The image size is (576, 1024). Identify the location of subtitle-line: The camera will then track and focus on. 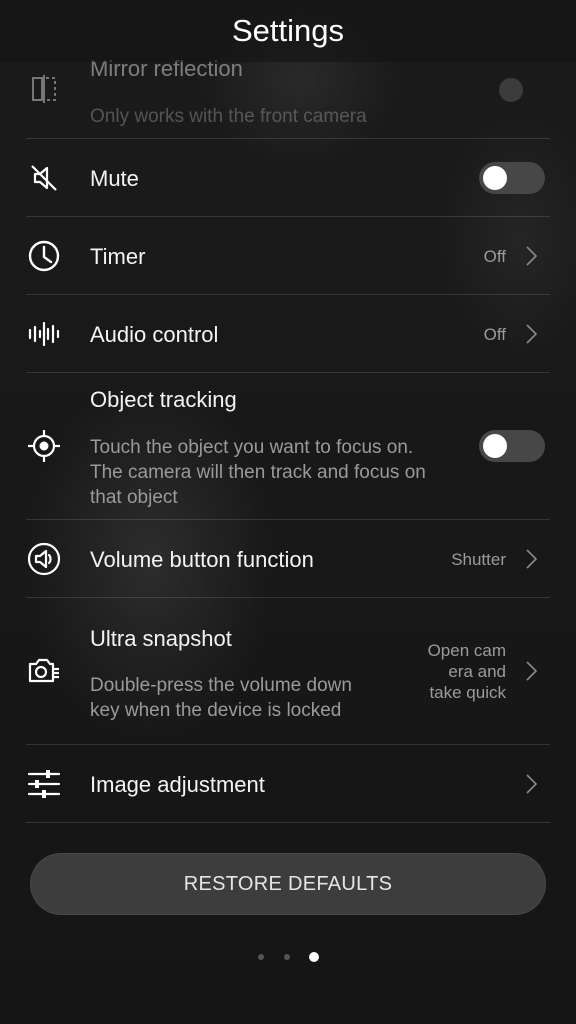
(258, 472).